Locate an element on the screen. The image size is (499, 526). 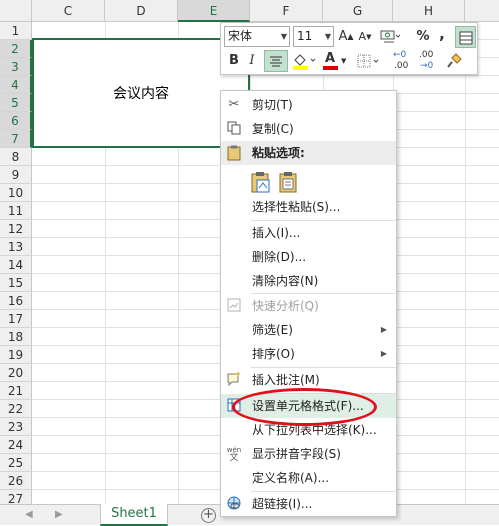
row-header-24: 24 is located at coordinates (16, 445).